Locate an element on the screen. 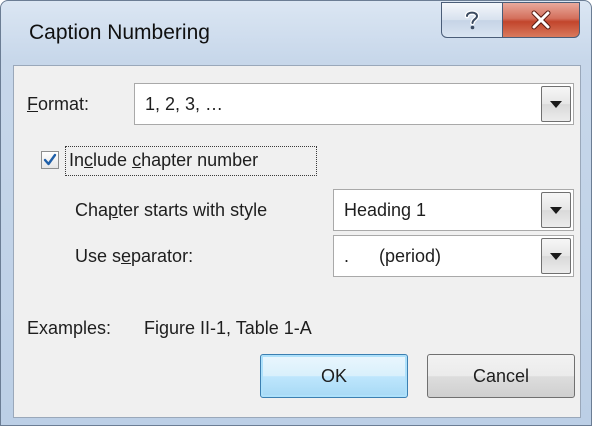  help-icon is located at coordinates (472, 20).